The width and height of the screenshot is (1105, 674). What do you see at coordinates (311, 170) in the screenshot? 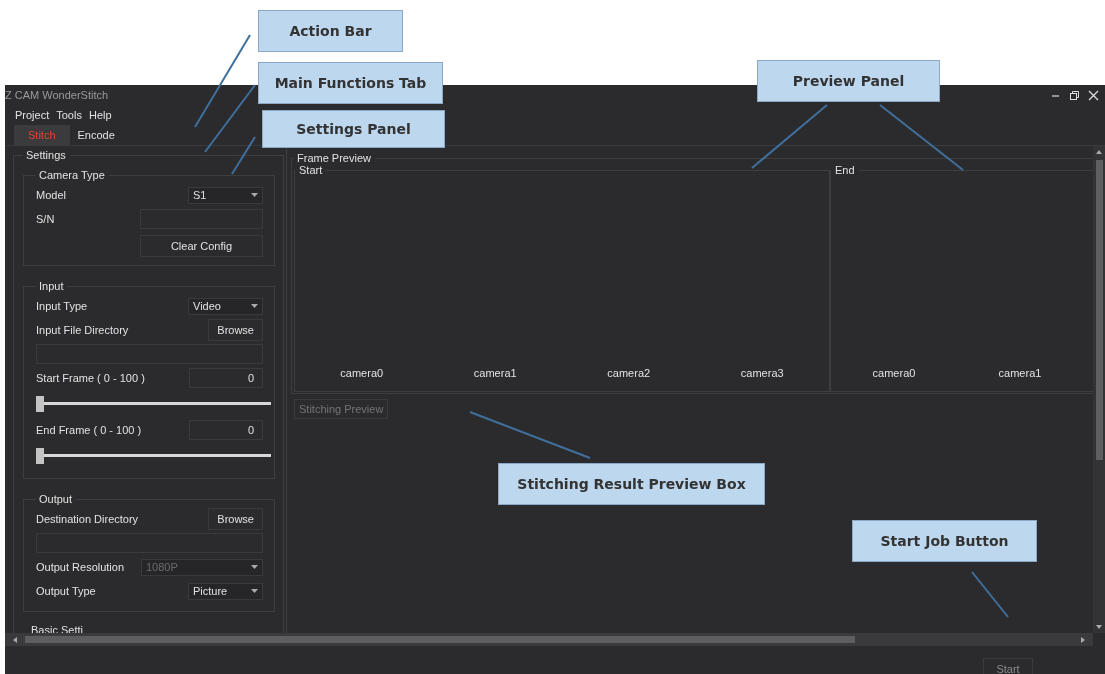
I see `pane-title: Start` at bounding box center [311, 170].